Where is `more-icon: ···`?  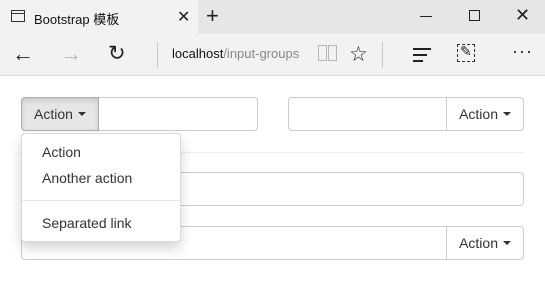 more-icon: ··· is located at coordinates (522, 51).